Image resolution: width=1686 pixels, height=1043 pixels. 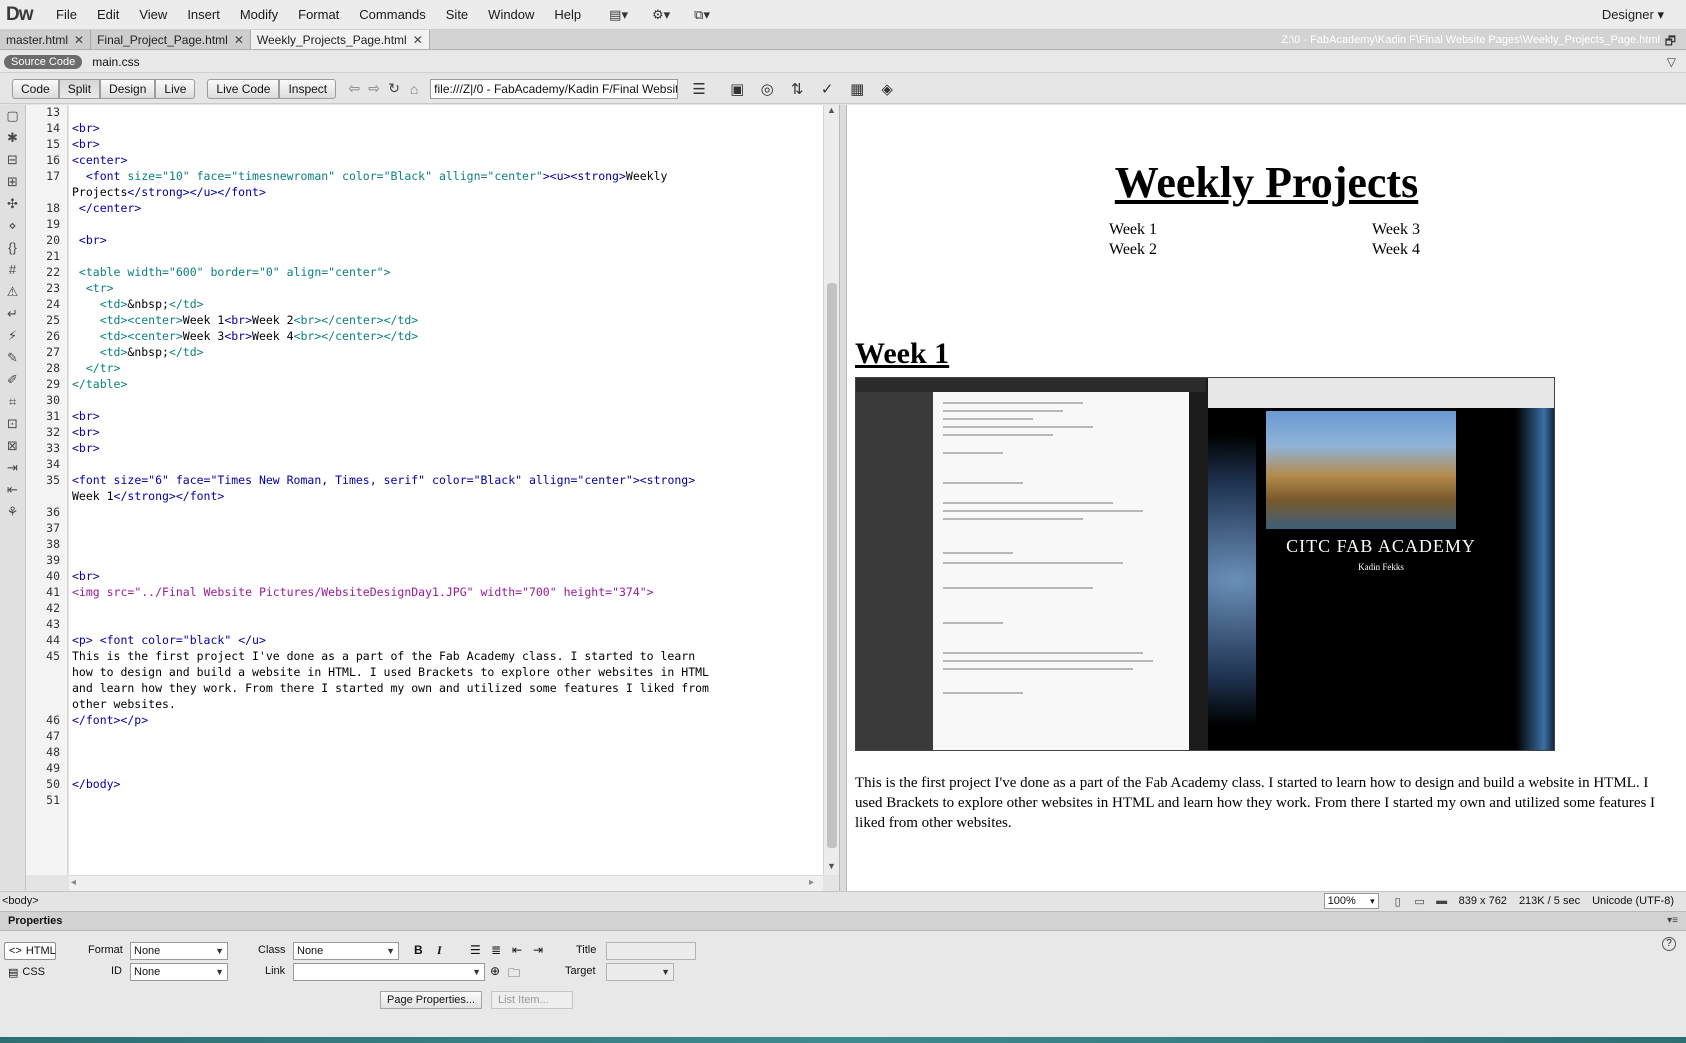 I want to click on restore-window-icon: 🗗, so click(x=1670, y=42).